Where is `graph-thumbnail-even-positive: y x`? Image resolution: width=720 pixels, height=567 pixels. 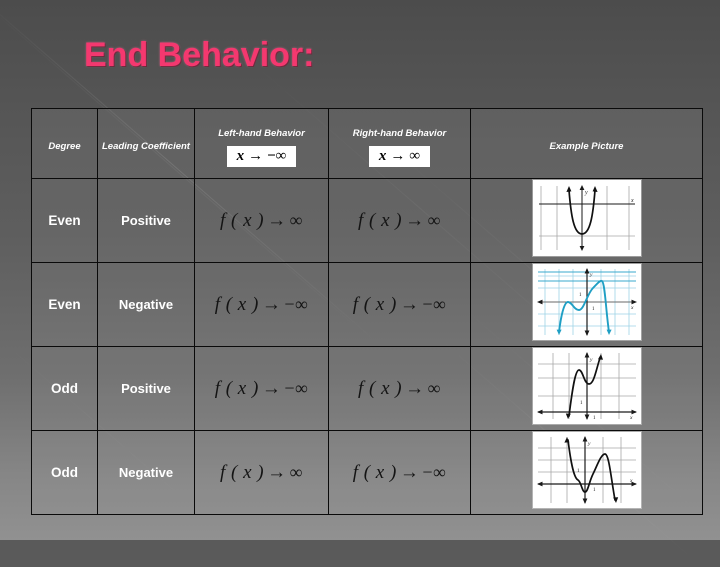 graph-thumbnail-even-positive: y x is located at coordinates (586, 218).